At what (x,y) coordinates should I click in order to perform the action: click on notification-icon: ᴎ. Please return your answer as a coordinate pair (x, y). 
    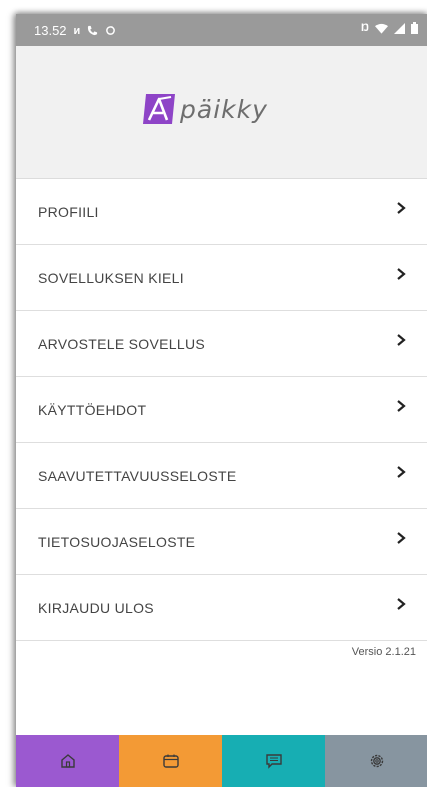
    Looking at the image, I should click on (77, 30).